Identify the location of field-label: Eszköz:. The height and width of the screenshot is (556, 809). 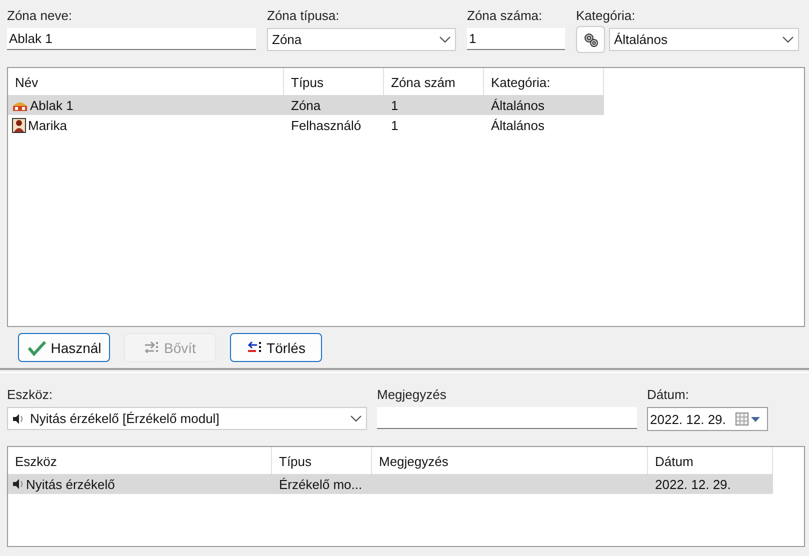
(30, 395).